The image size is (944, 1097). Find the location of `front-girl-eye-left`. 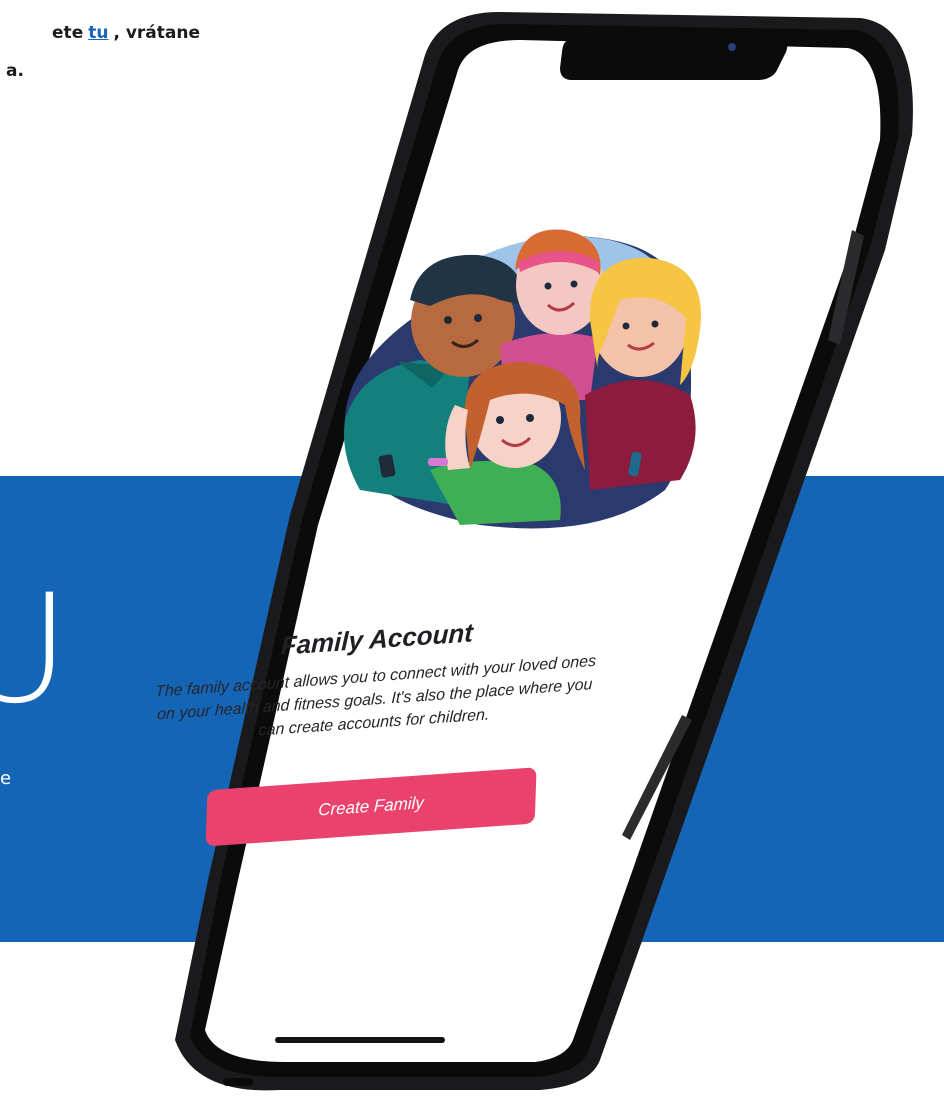

front-girl-eye-left is located at coordinates (500, 420).